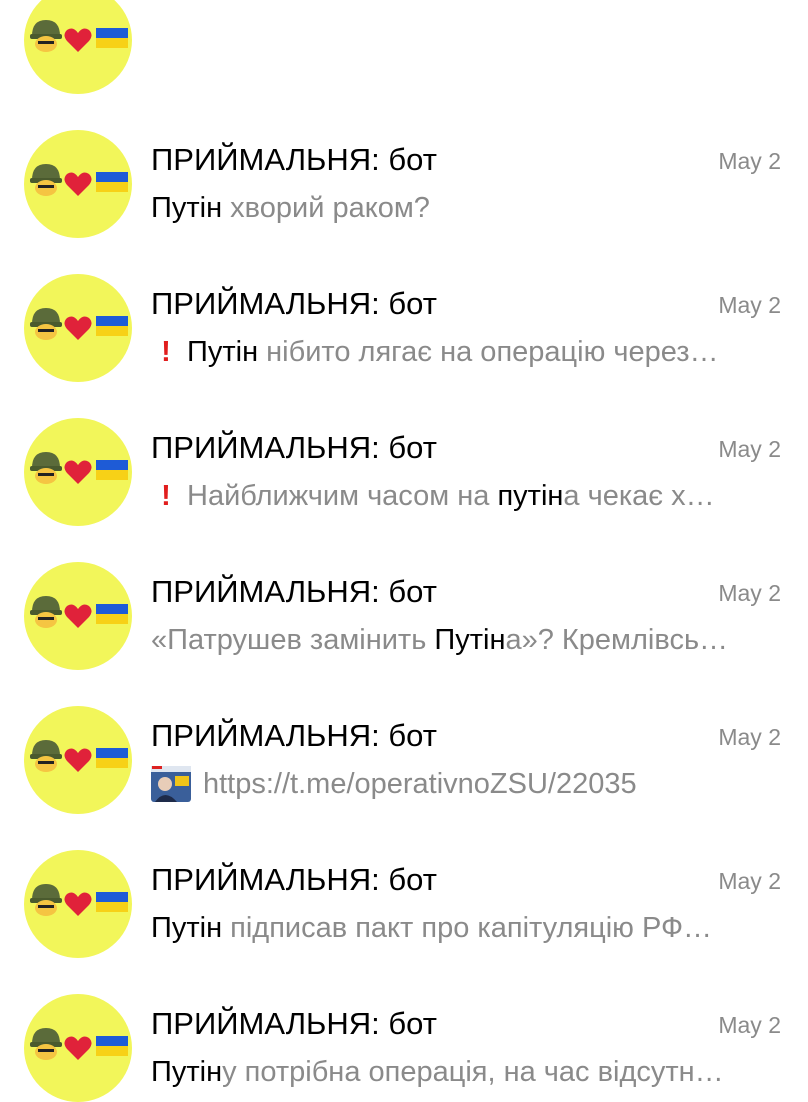 The width and height of the screenshot is (808, 1102). I want to click on preview-text: https://t.me/operativnoZSU/22035, so click(420, 784).